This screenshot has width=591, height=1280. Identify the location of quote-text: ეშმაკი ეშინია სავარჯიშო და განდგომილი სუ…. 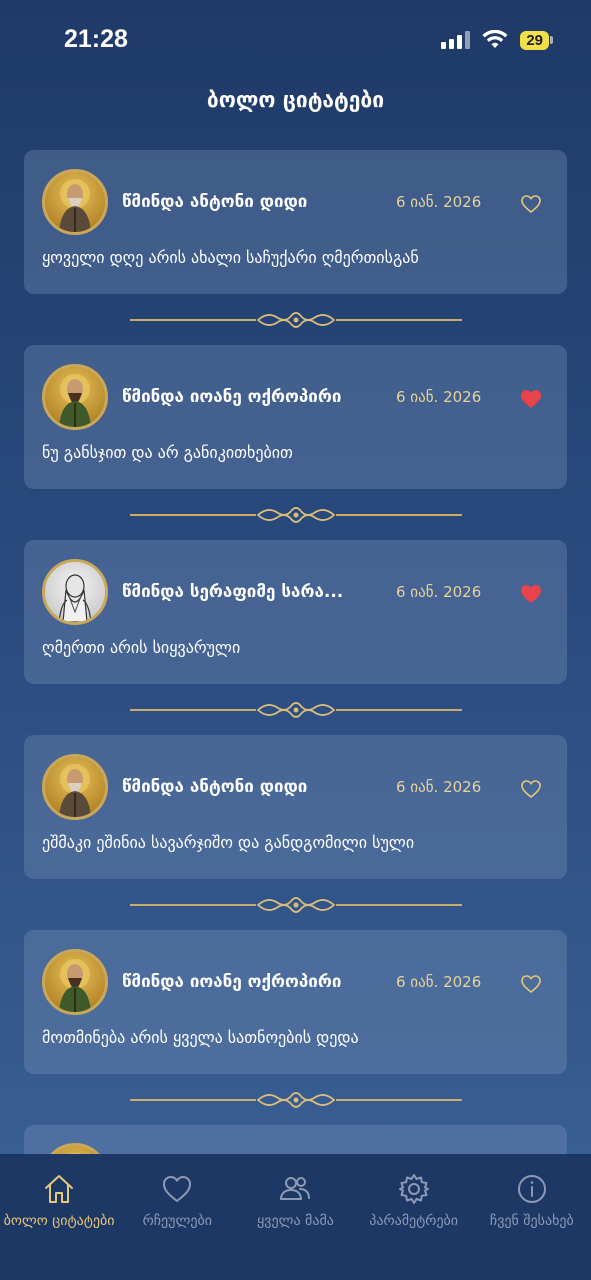
(228, 842).